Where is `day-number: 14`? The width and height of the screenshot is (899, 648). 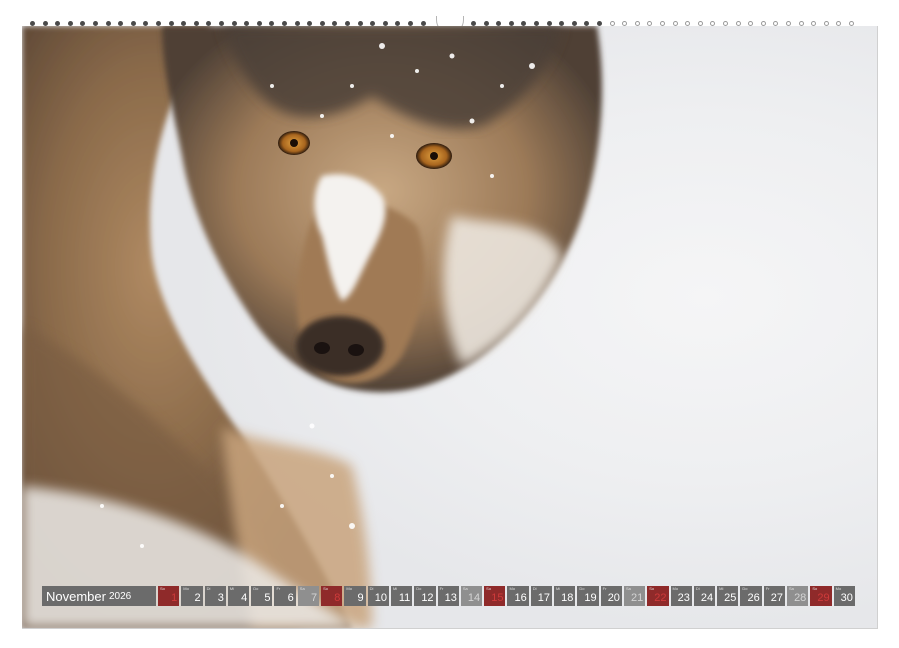 day-number: 14 is located at coordinates (474, 598).